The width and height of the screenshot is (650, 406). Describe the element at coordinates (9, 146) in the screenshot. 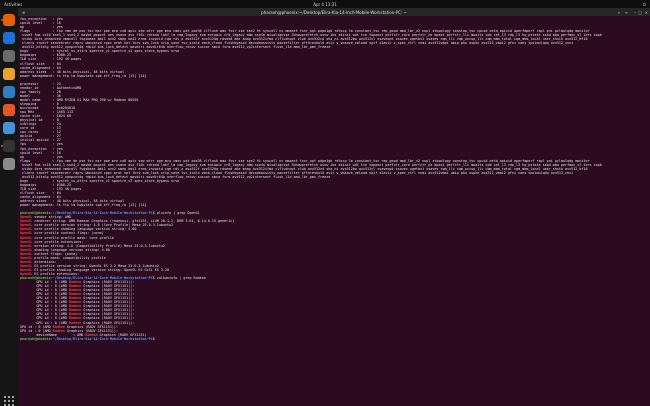

I see `terminal-icon` at that location.